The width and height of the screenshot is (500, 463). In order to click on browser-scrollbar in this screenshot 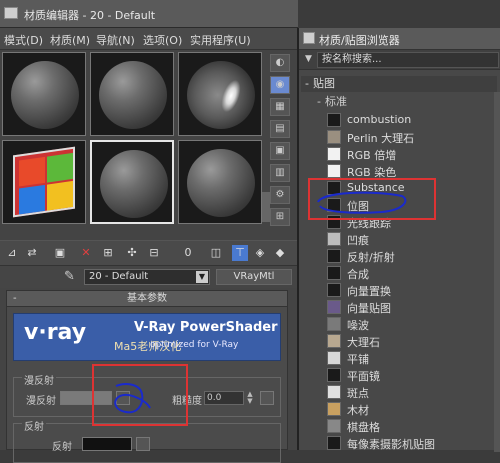, I will do `click(497, 272)`.